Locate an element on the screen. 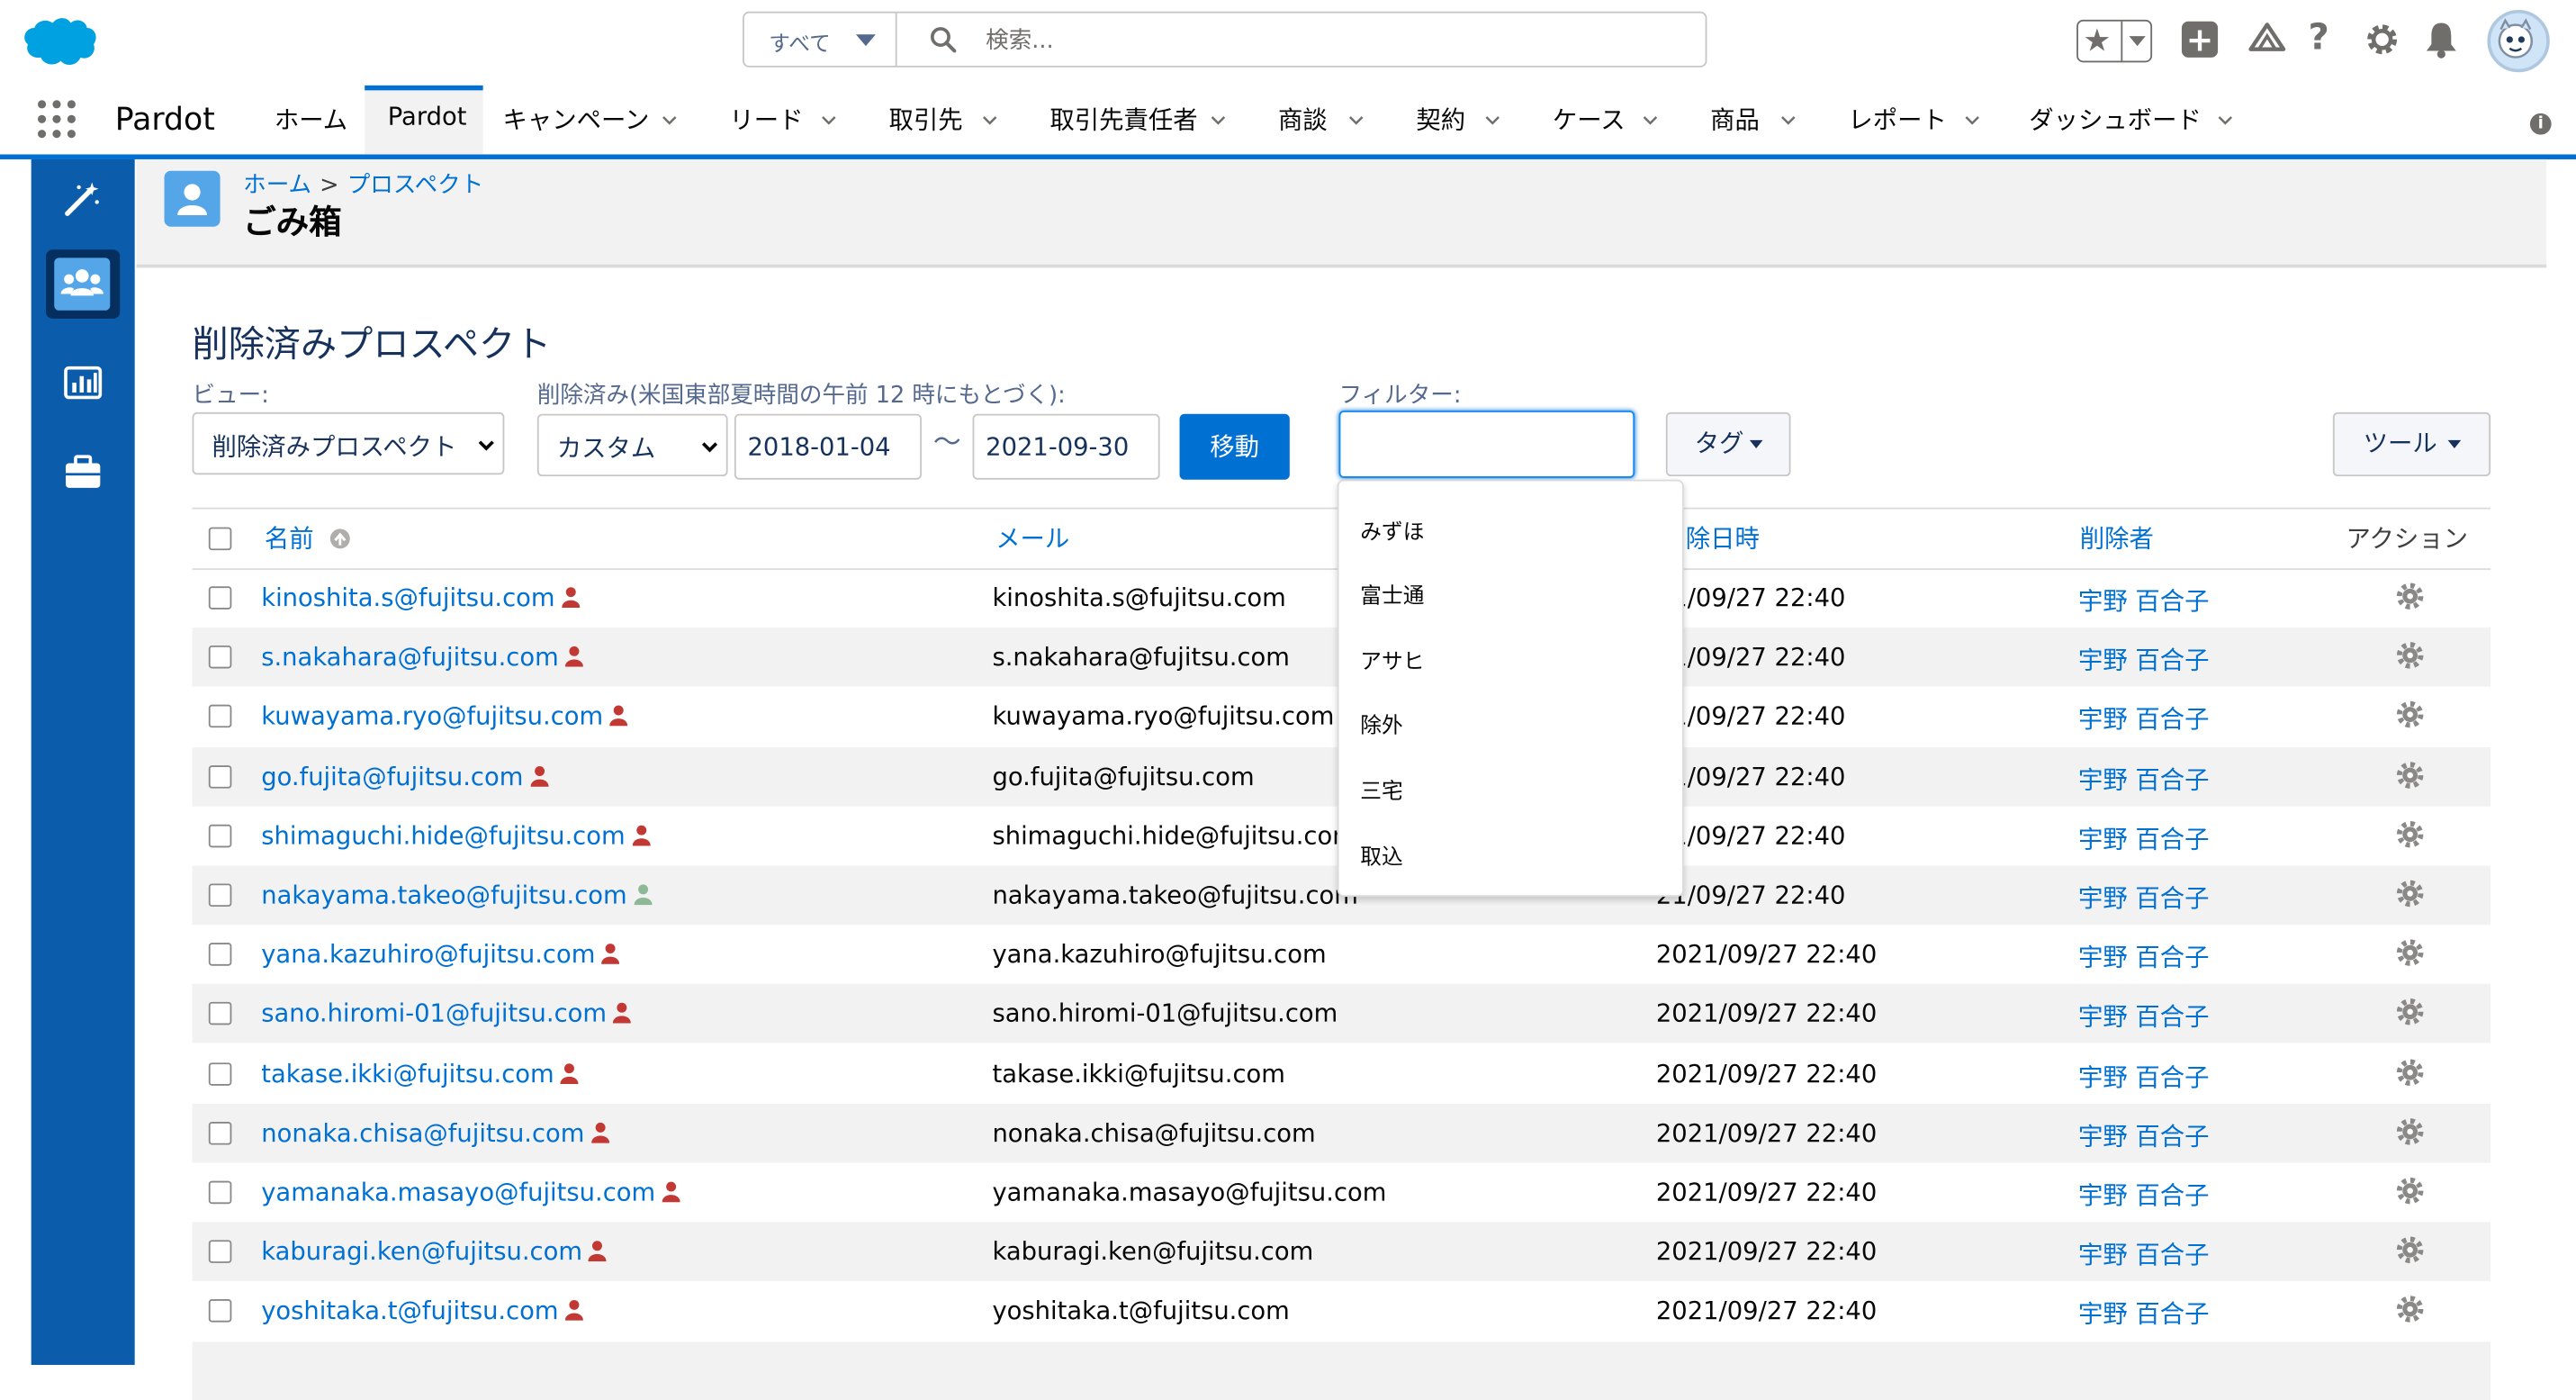 This screenshot has width=2576, height=1400. prospect-name-link: kuwayama.ryo@fujitsu.com is located at coordinates (444, 717).